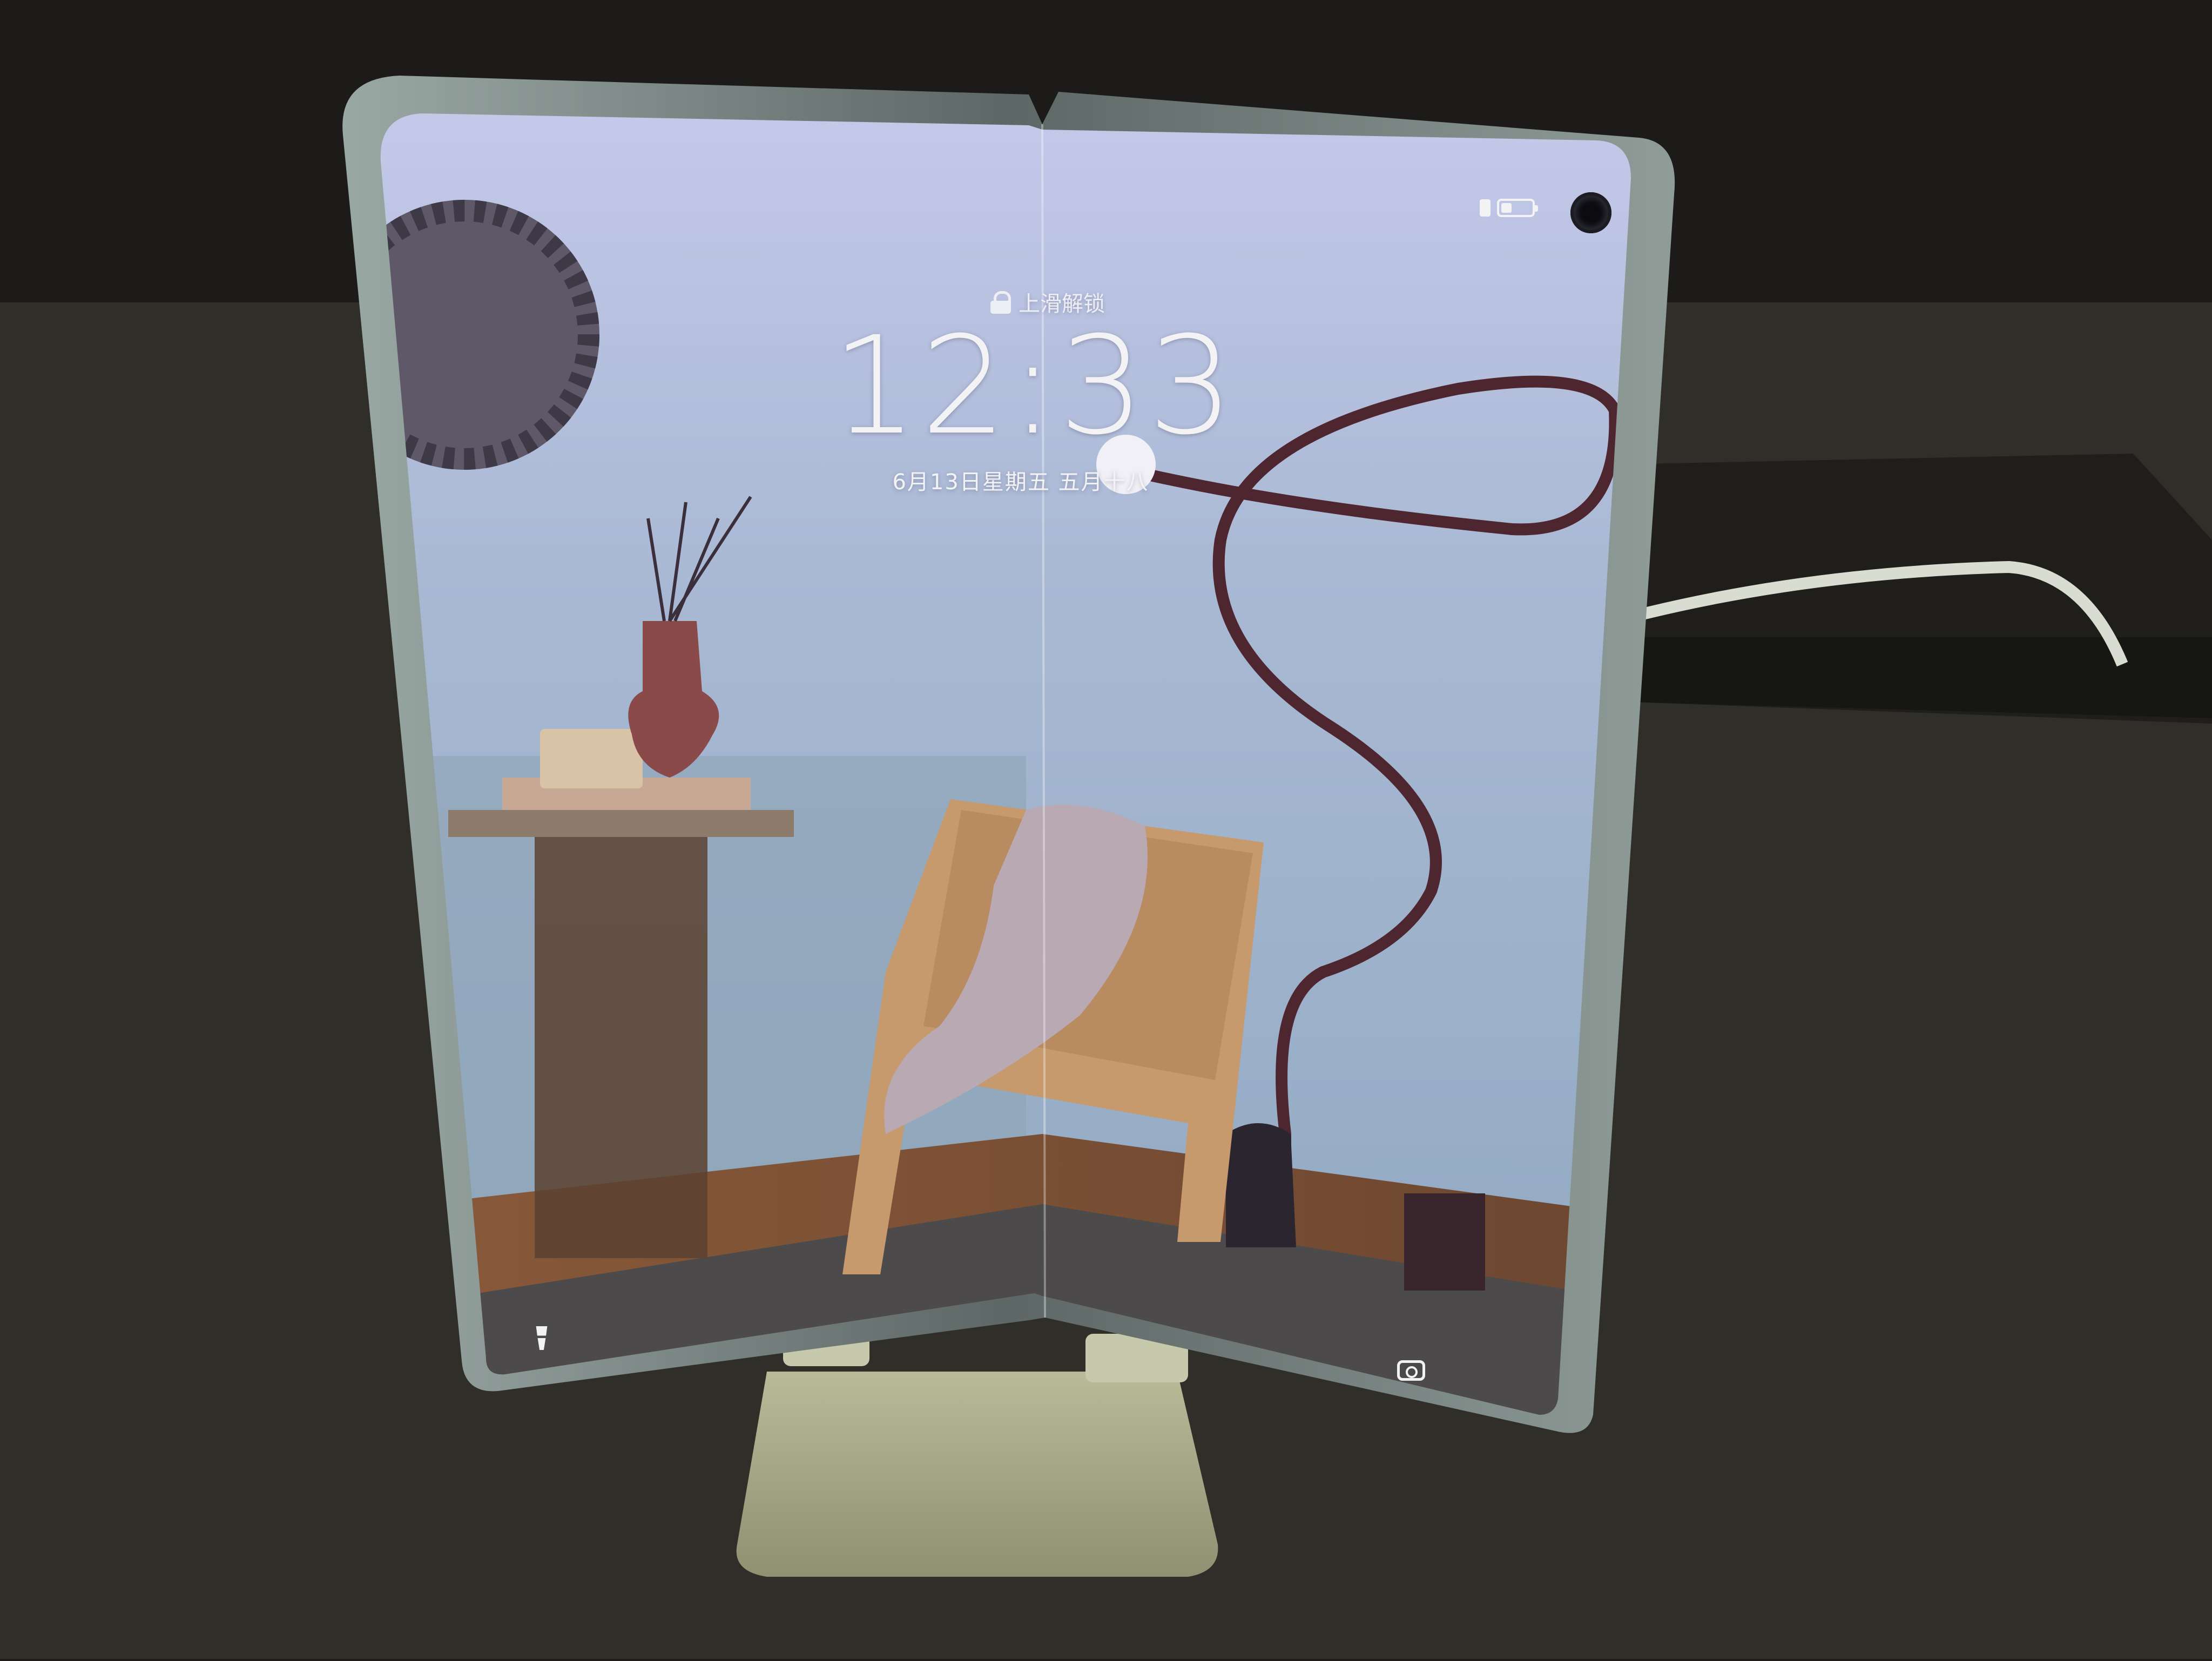  Describe the element at coordinates (1411, 1370) in the screenshot. I see `camera-icon` at that location.